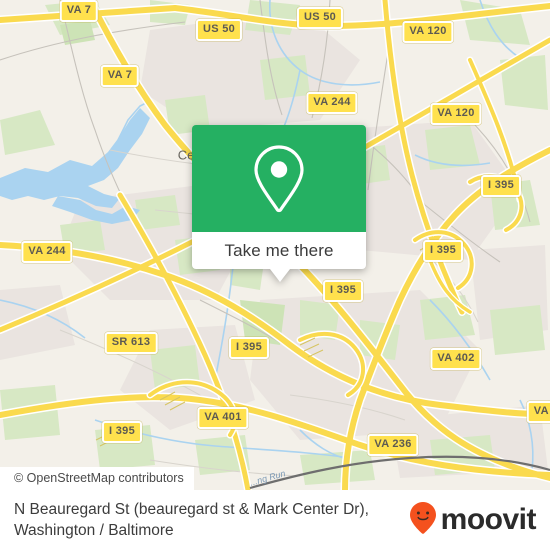 The image size is (550, 550). I want to click on road-shield-va-236: VA 236, so click(393, 445).